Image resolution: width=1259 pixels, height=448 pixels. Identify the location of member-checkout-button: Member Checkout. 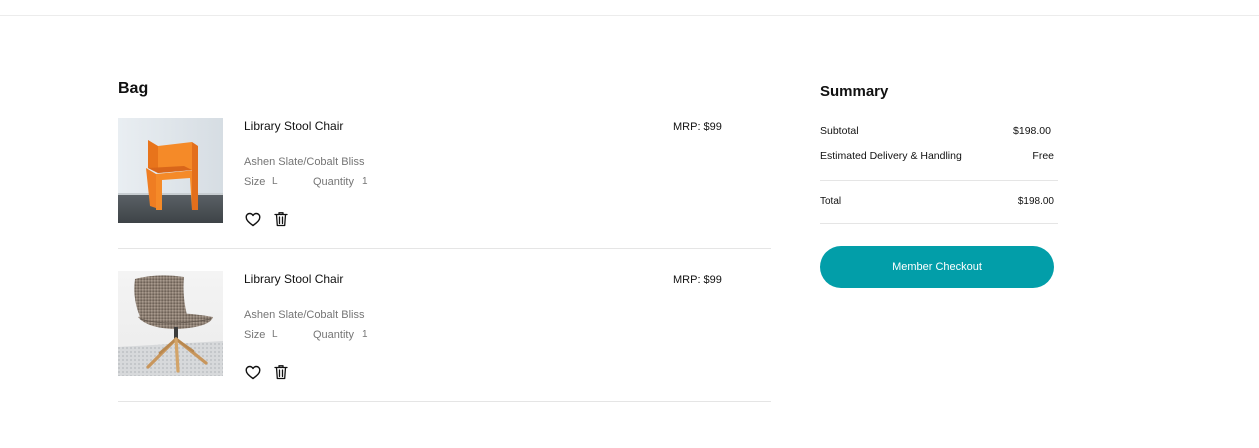
(937, 267).